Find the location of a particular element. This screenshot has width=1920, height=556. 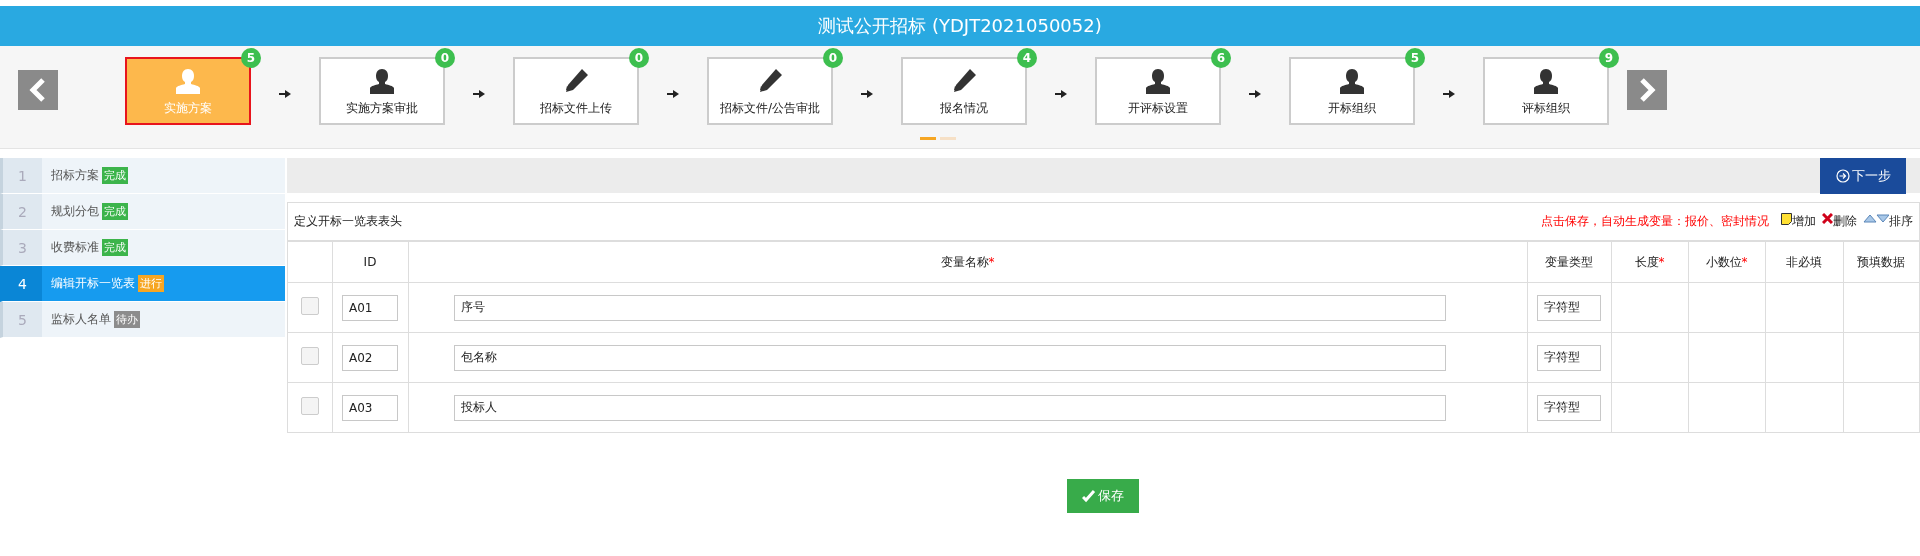

sidebar-label: 收费标准 is located at coordinates (75, 247).